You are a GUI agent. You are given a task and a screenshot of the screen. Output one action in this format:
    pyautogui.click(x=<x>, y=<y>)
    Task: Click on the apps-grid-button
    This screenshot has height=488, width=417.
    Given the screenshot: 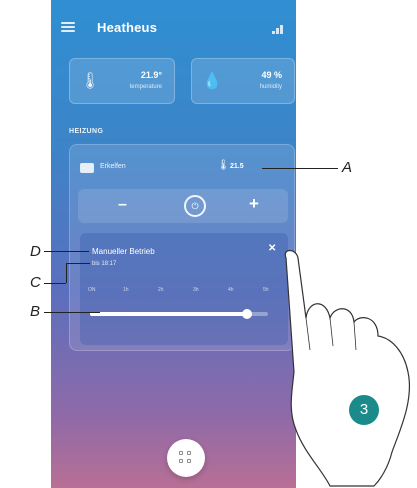 What is the action you would take?
    pyautogui.click(x=186, y=458)
    